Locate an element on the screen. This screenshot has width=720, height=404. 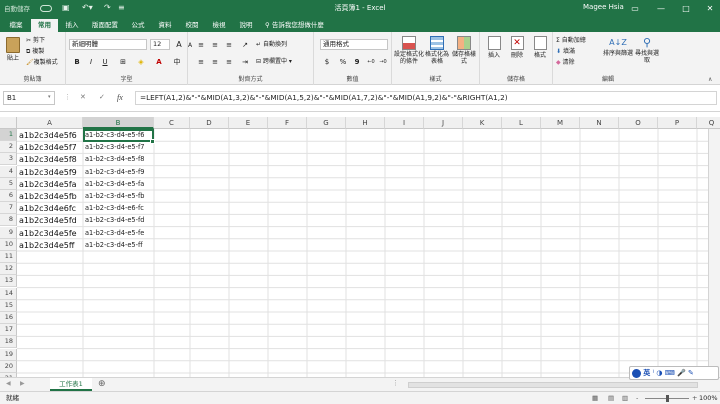
user-name: Magee Hsia is located at coordinates (603, 7).